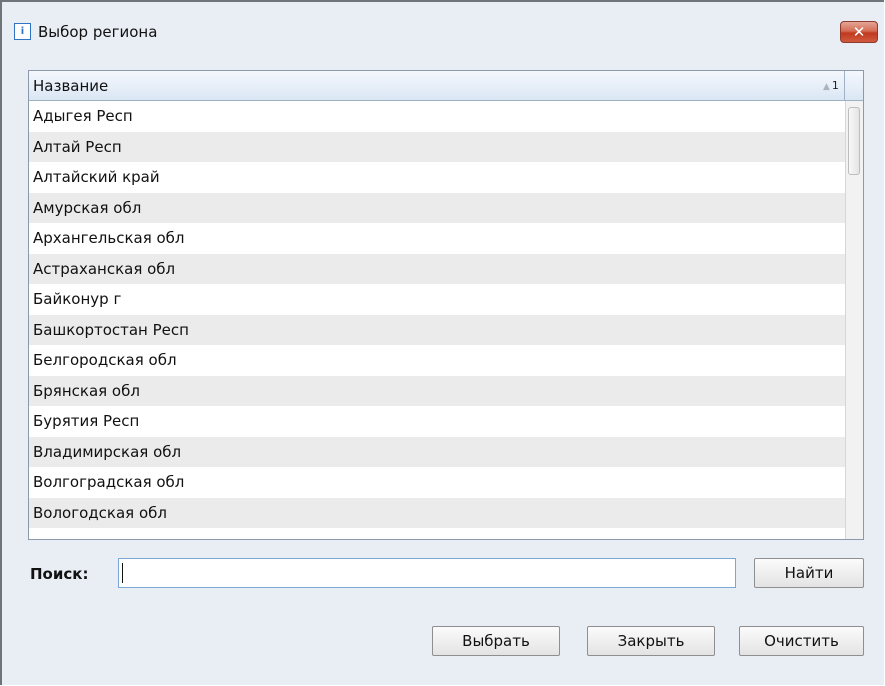 This screenshot has width=885, height=686. What do you see at coordinates (437, 116) in the screenshot?
I see `table-row: Адыгея Респ` at bounding box center [437, 116].